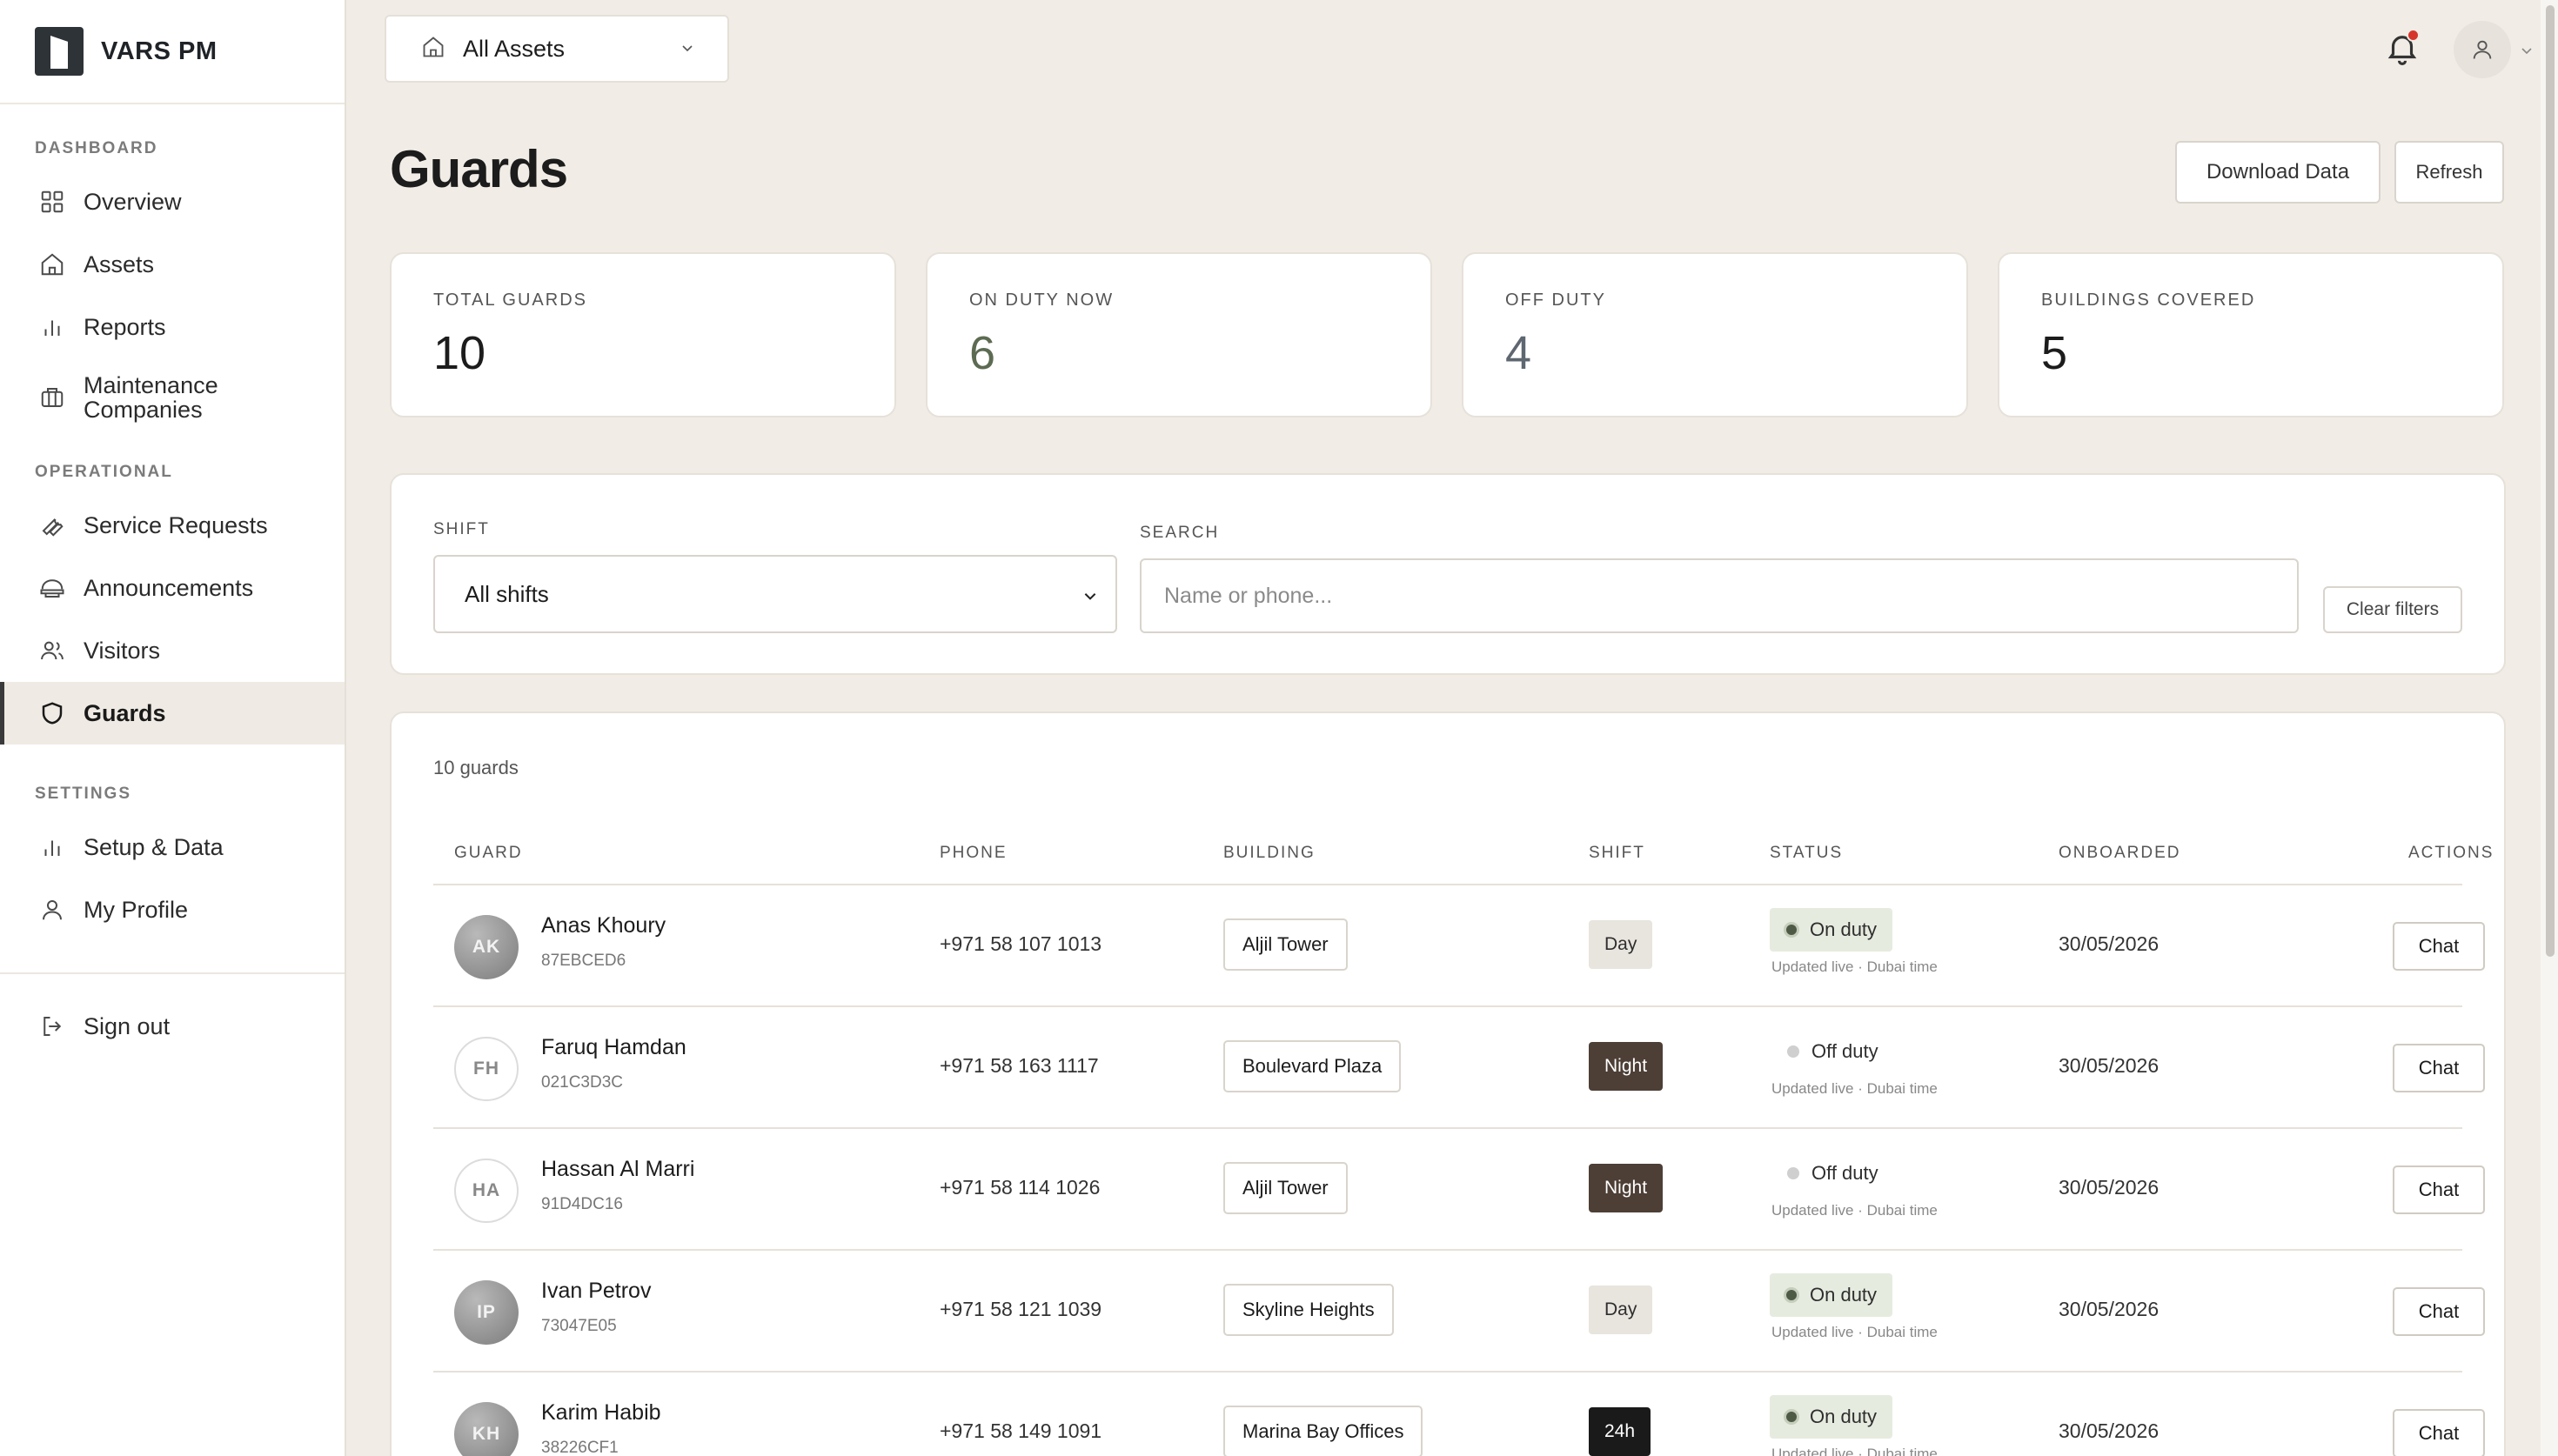 The width and height of the screenshot is (2558, 1456). Describe the element at coordinates (122, 651) in the screenshot. I see `sidebar-item-label: Visitors` at that location.